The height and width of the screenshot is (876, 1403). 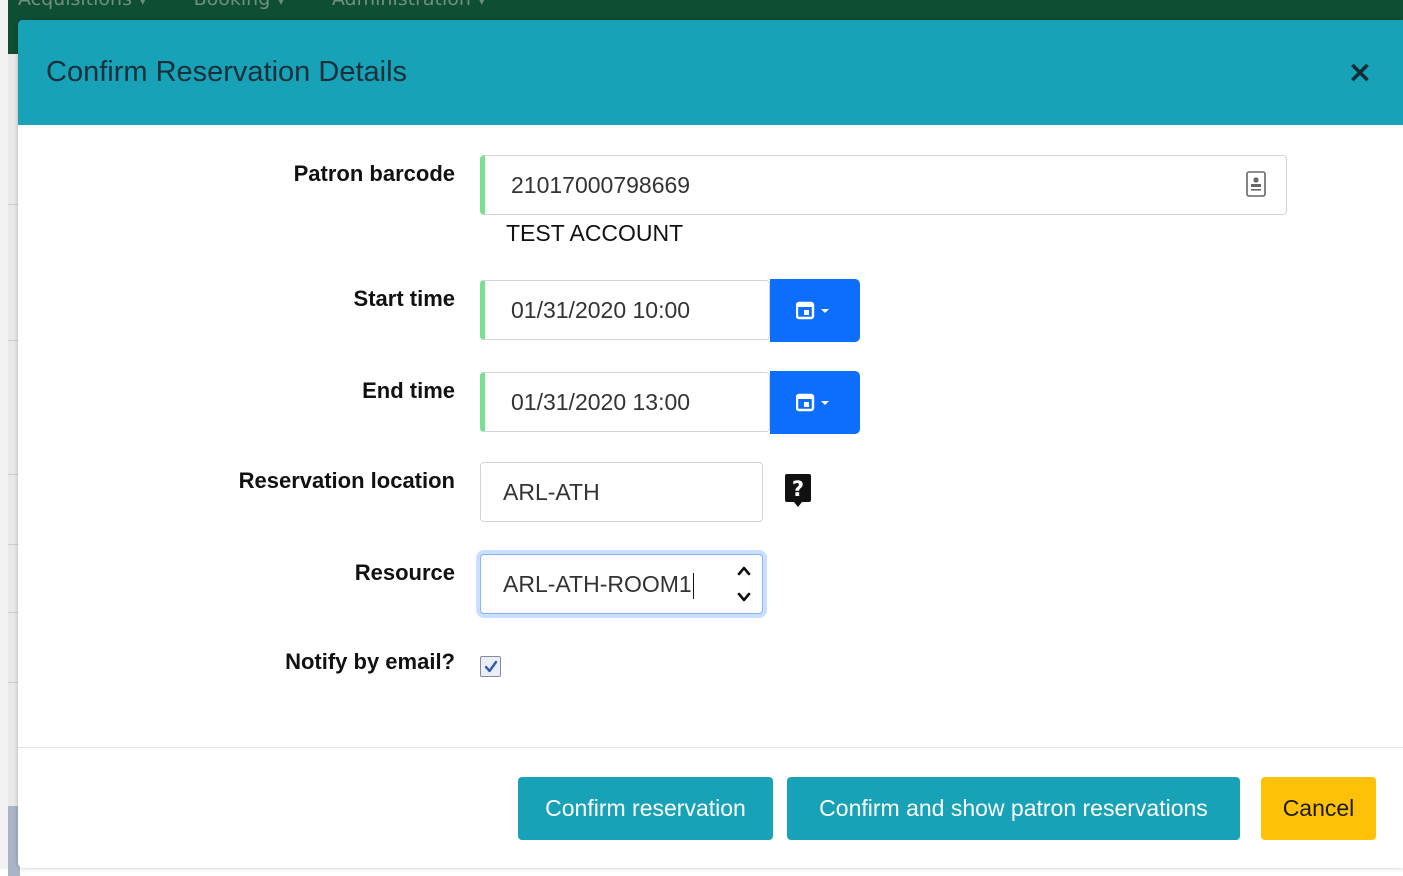 I want to click on patron-barcode-value: 21017000798669, so click(x=601, y=185).